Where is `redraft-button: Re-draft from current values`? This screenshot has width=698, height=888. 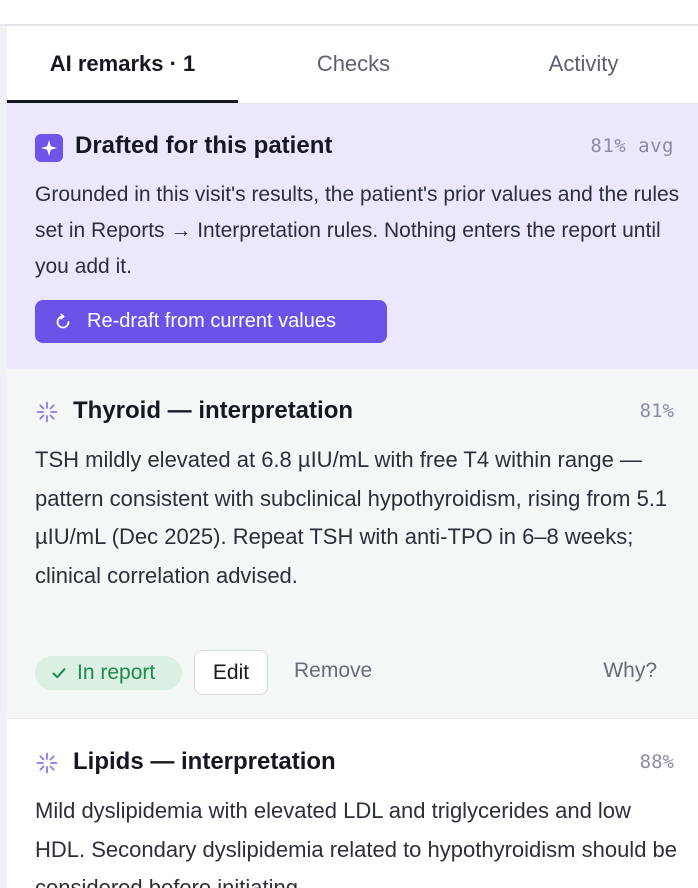
redraft-button: Re-draft from current values is located at coordinates (211, 321).